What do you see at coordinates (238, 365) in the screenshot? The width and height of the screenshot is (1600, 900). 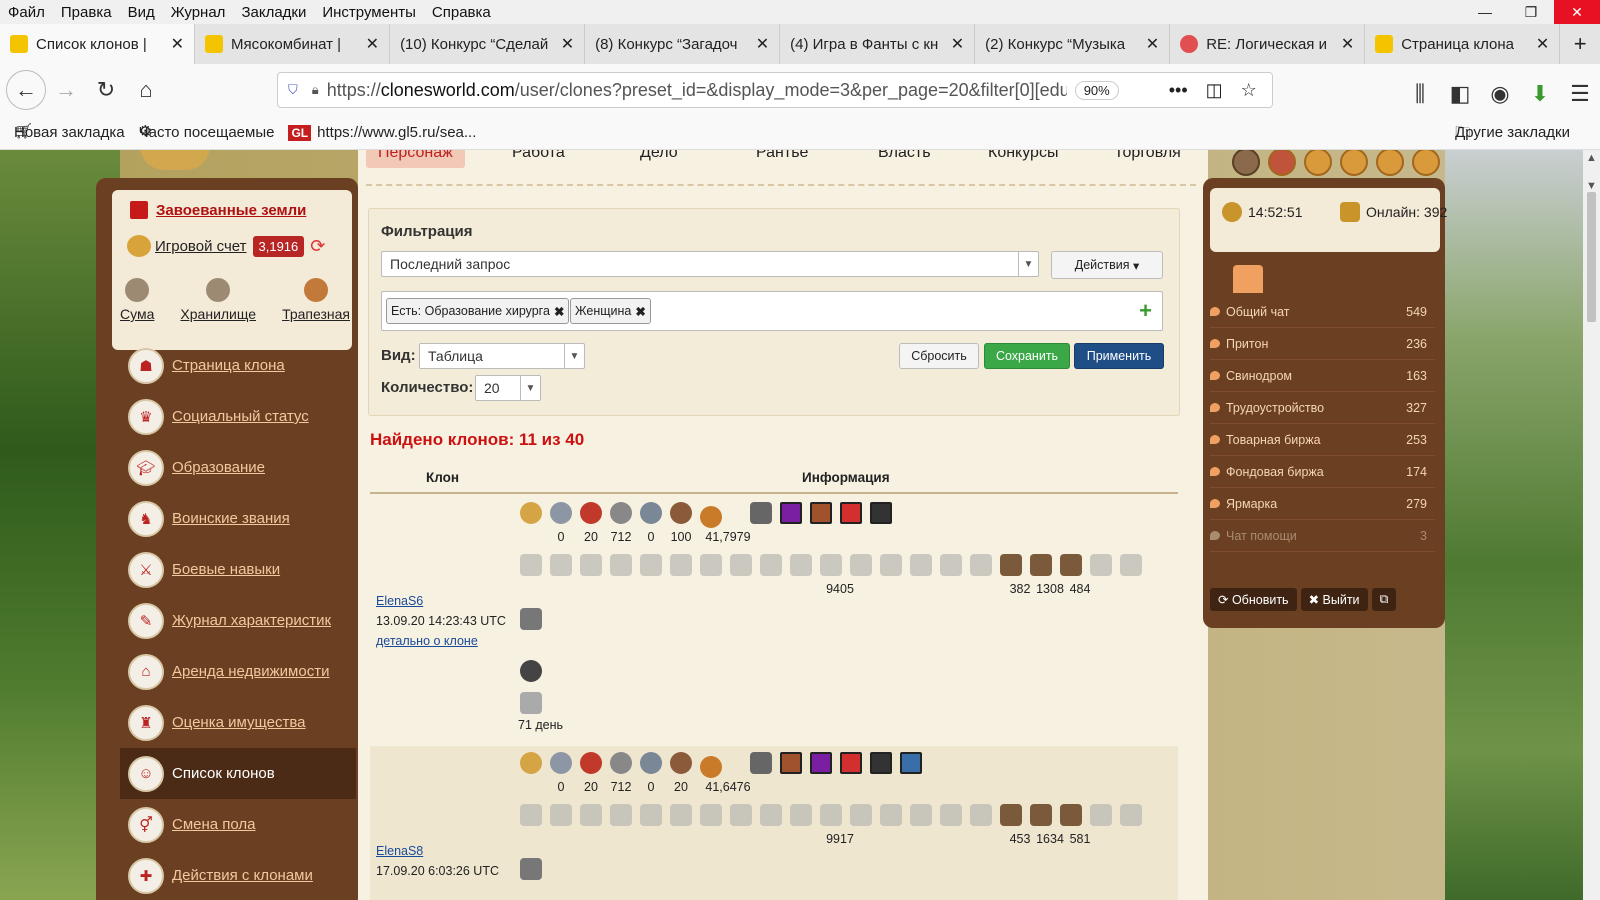 I see `nav-clone-page: ☗ Страница клона` at bounding box center [238, 365].